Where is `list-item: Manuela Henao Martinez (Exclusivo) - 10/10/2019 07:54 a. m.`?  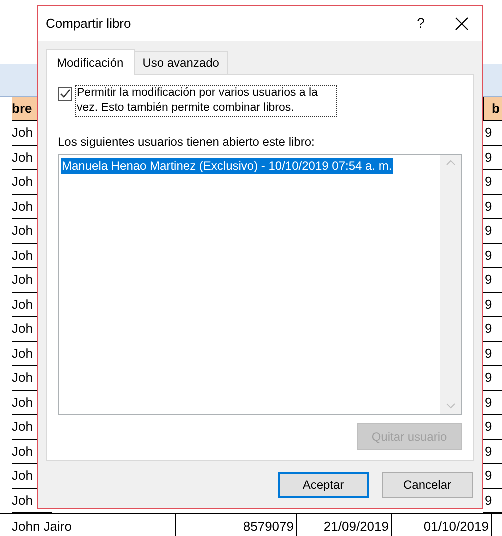 list-item: Manuela Henao Martinez (Exclusivo) - 10/10/2019 07:54 a. m. is located at coordinates (227, 166).